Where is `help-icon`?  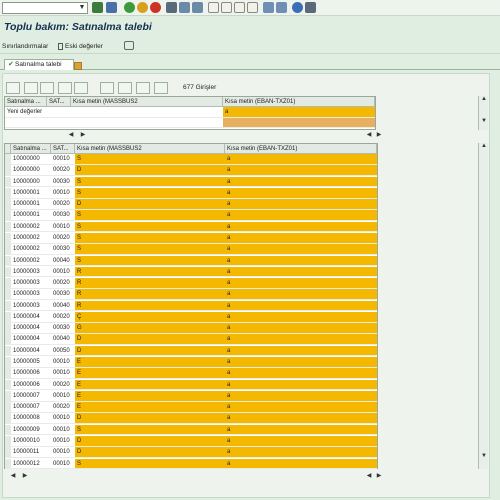 help-icon is located at coordinates (297, 7).